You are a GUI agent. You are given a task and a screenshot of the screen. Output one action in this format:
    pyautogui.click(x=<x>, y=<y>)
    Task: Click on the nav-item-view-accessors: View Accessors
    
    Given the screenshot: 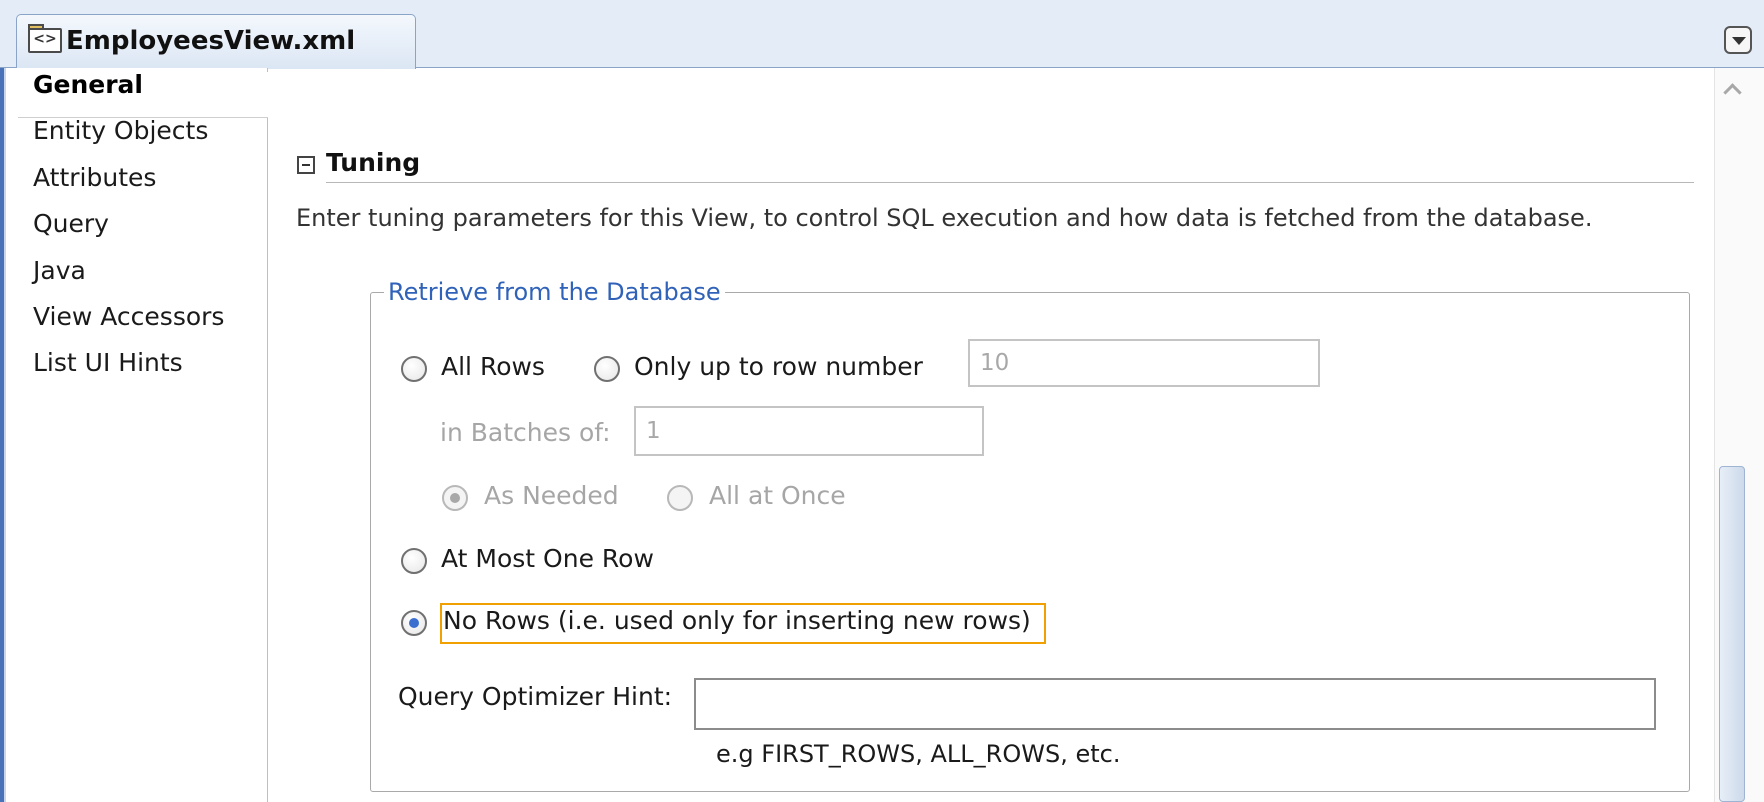 What is the action you would take?
    pyautogui.click(x=128, y=316)
    